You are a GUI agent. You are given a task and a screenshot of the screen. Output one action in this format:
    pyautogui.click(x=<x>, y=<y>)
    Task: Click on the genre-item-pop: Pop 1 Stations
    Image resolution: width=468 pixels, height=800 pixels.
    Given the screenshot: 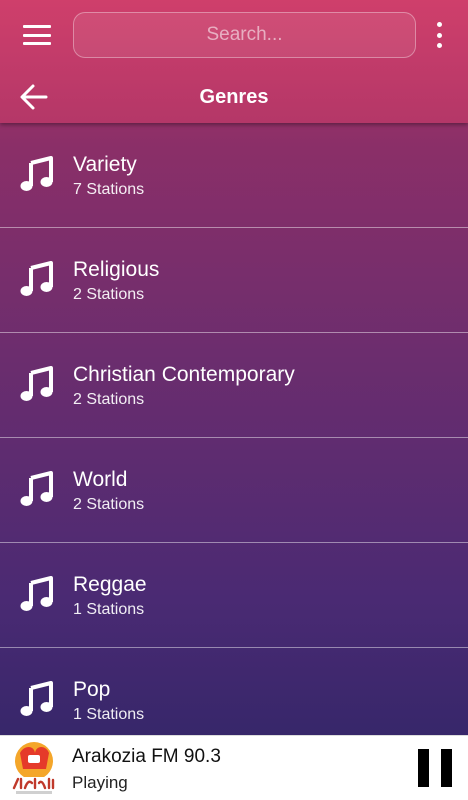 What is the action you would take?
    pyautogui.click(x=234, y=691)
    